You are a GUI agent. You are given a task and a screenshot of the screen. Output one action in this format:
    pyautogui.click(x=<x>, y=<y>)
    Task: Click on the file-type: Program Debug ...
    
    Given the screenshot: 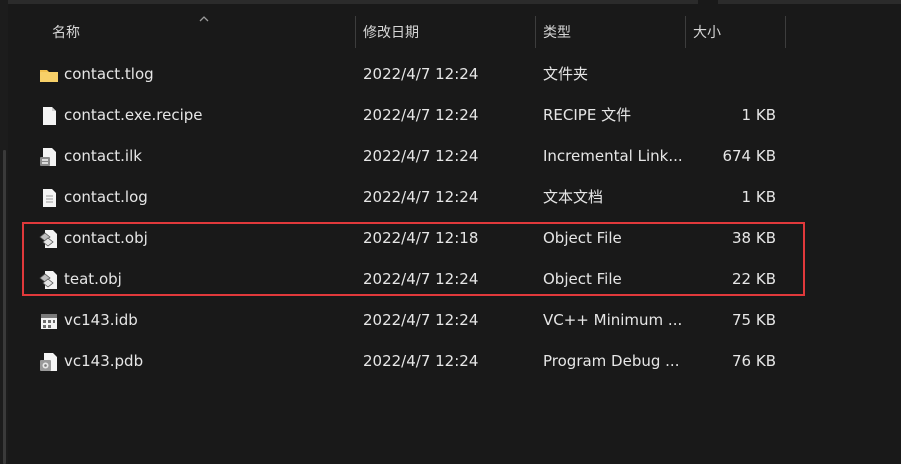 What is the action you would take?
    pyautogui.click(x=611, y=361)
    